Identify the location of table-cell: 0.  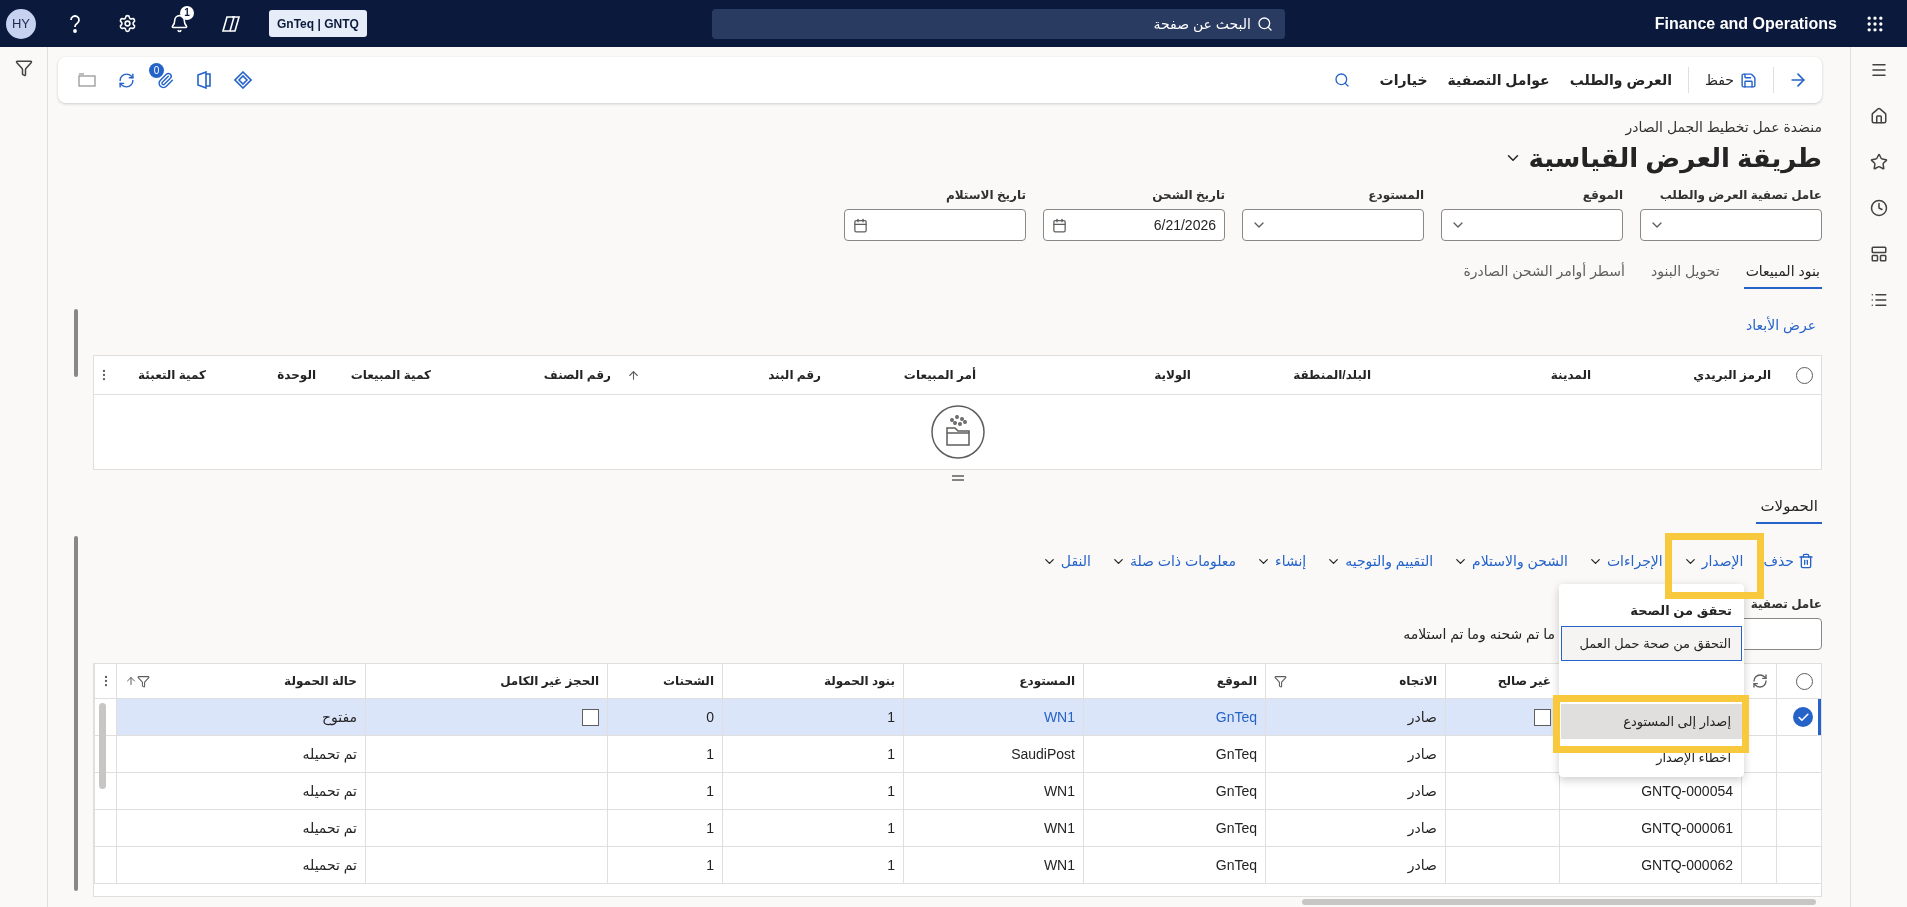
(664, 717).